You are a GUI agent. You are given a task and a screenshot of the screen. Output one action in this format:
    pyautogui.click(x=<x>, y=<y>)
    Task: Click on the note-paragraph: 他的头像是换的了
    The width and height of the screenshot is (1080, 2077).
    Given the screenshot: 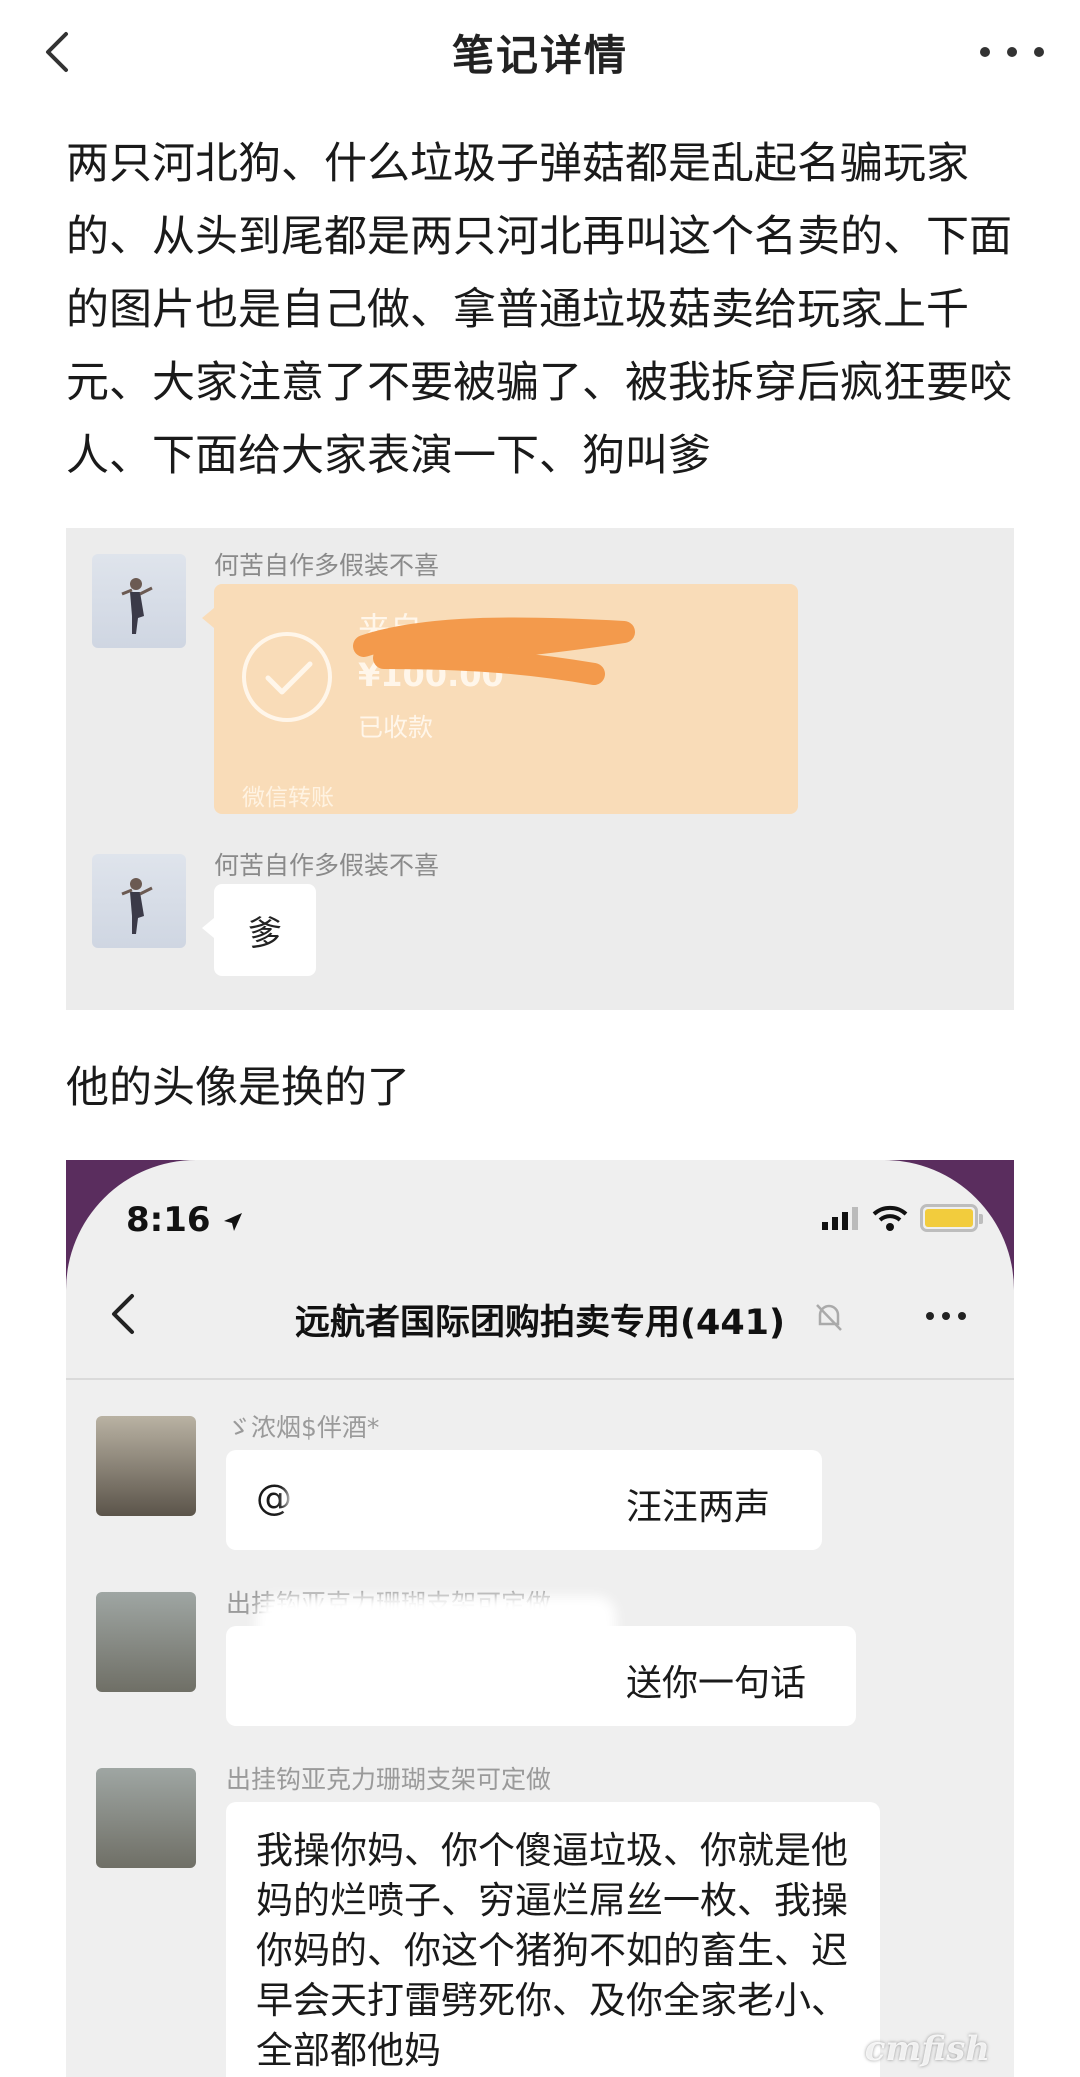 What is the action you would take?
    pyautogui.click(x=238, y=1088)
    